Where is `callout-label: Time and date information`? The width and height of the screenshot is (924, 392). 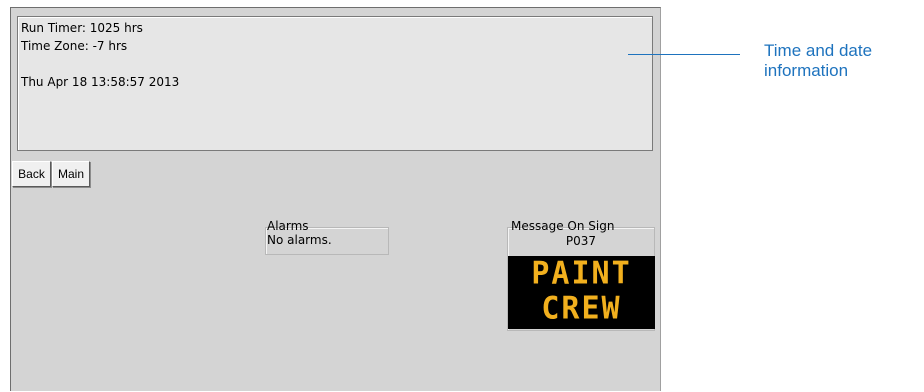 callout-label: Time and date information is located at coordinates (818, 61).